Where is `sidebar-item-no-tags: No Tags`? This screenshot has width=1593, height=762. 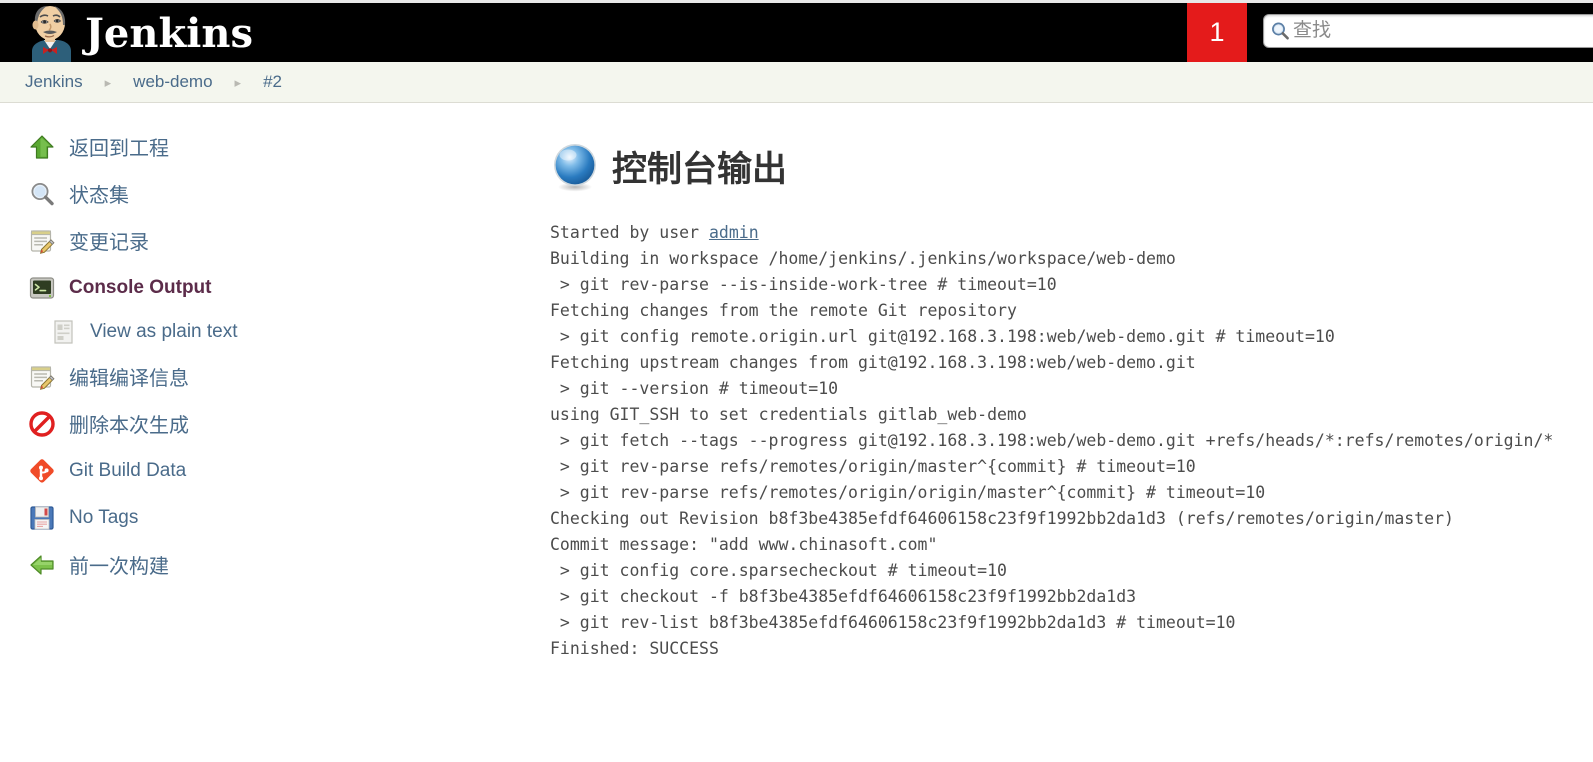
sidebar-item-no-tags: No Tags is located at coordinates (275, 517).